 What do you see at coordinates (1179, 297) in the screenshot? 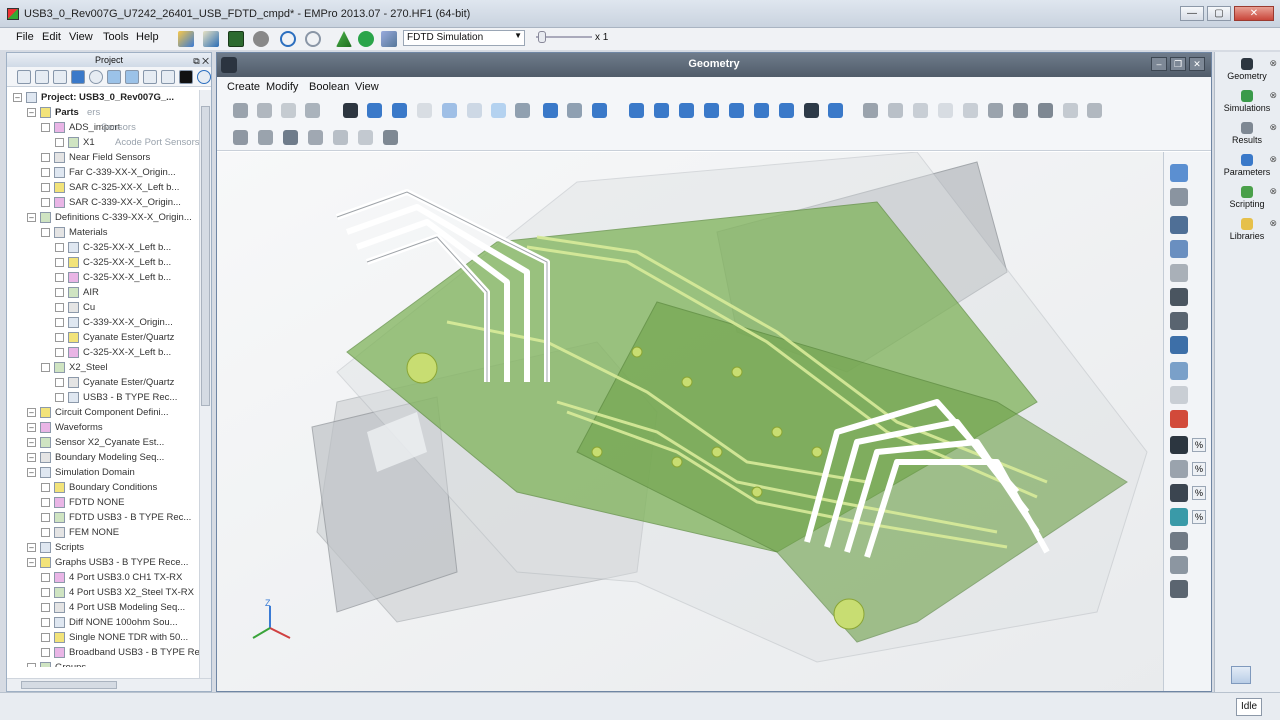
I see `solid-view-icon` at bounding box center [1179, 297].